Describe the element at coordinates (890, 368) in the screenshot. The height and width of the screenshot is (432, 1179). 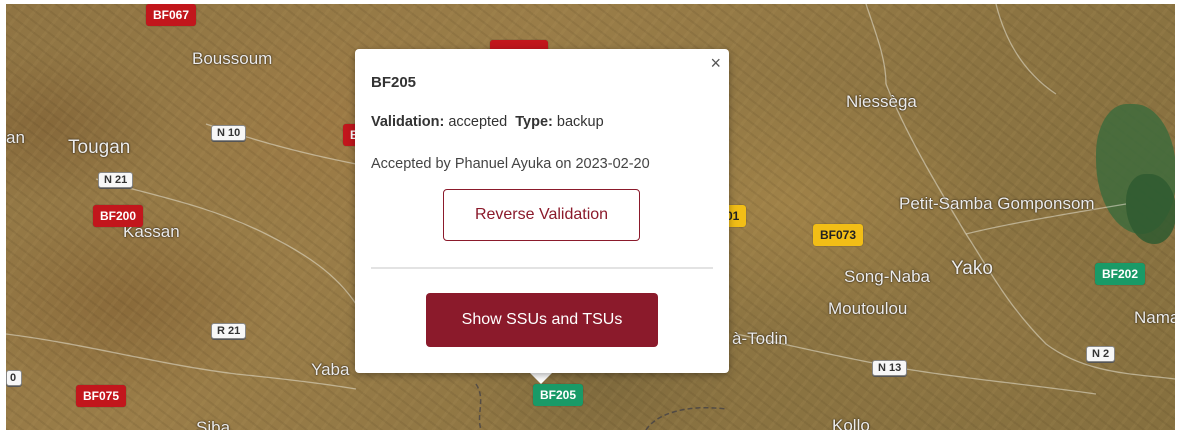
I see `road-shield: N 13` at that location.